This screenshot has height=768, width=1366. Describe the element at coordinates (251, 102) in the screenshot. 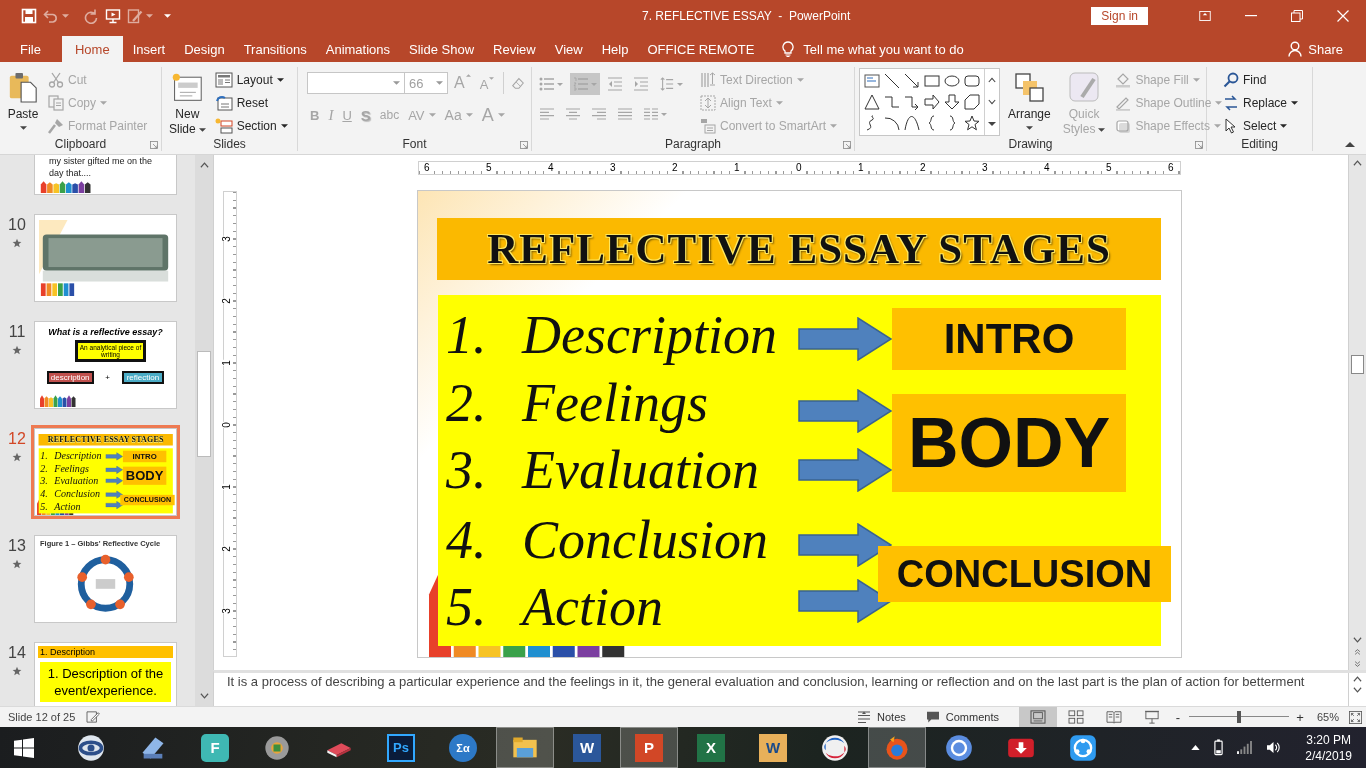

I see `ribbon-button: Reset` at that location.